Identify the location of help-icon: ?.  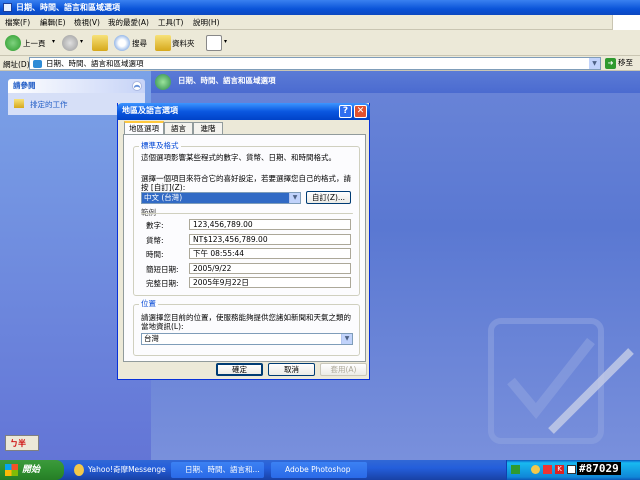
(345, 111).